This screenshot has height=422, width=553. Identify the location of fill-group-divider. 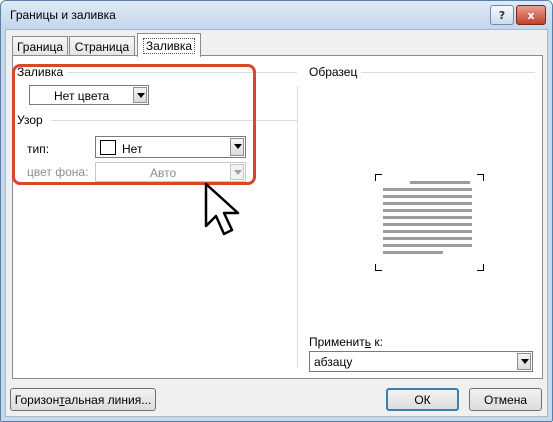
(182, 72).